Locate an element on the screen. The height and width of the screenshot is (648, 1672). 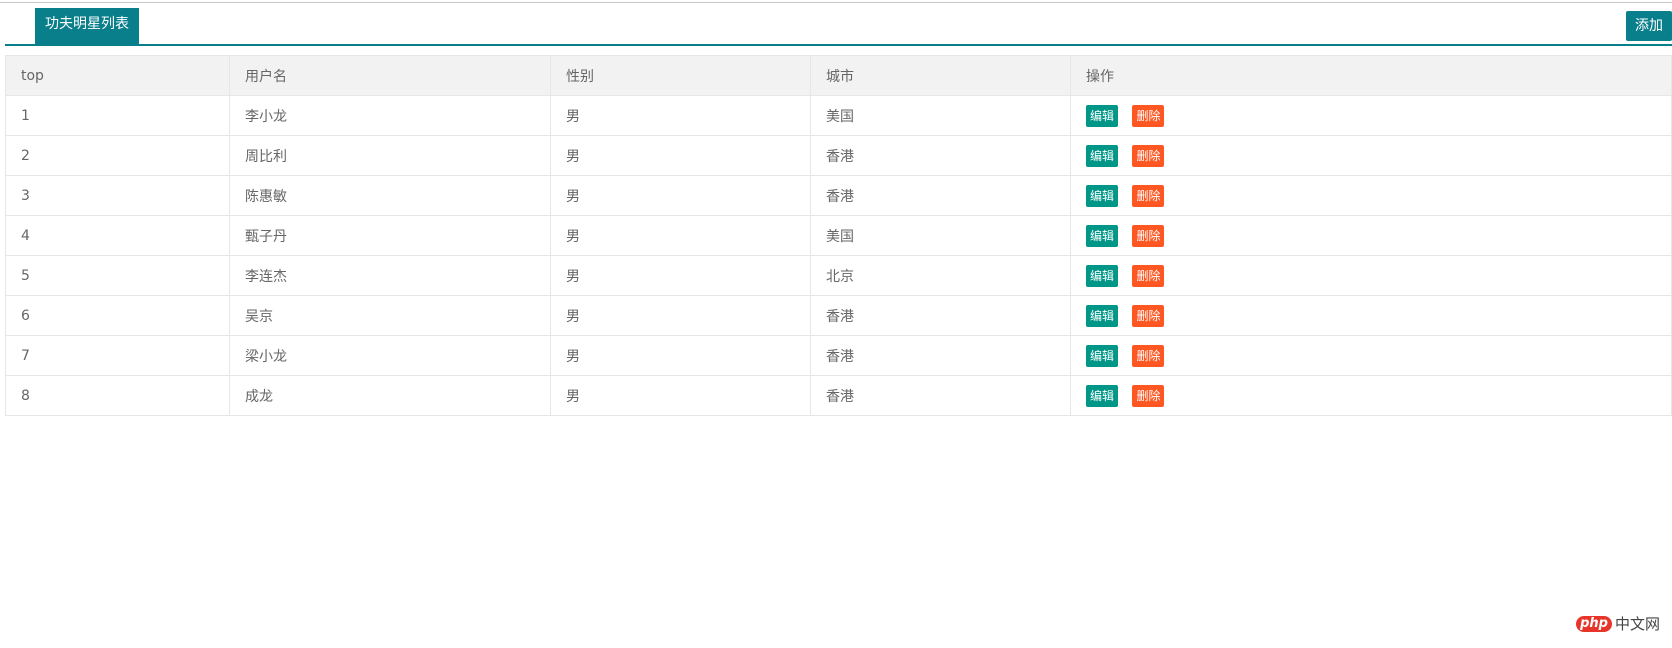
column-header-gender: 性别 is located at coordinates (680, 75).